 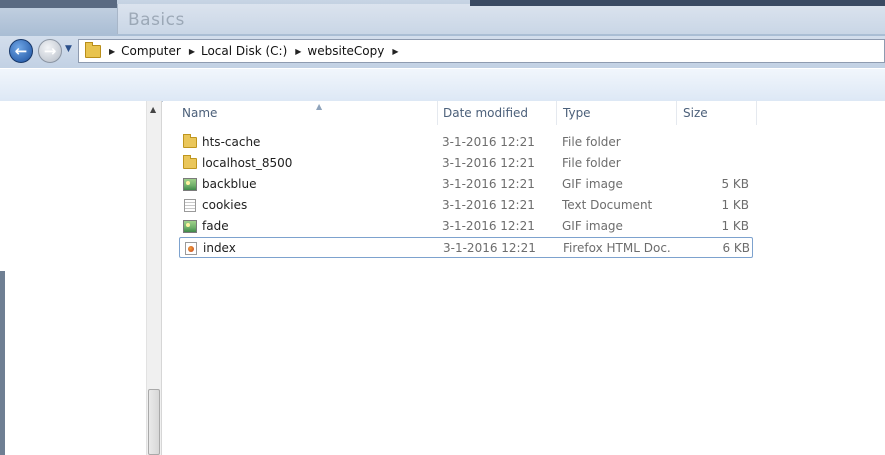 I want to click on column-header-name: Name ▲, so click(x=307, y=113).